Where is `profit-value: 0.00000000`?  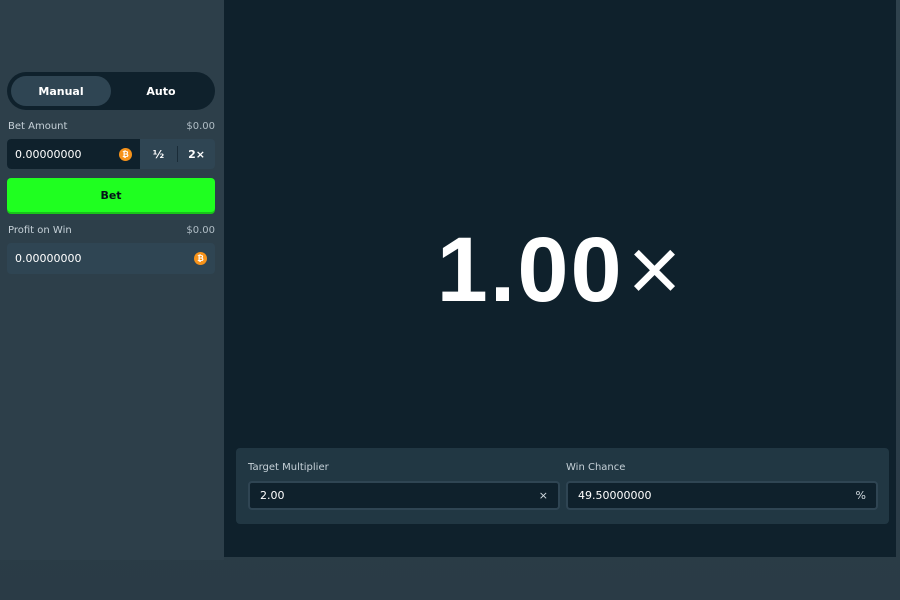
profit-value: 0.00000000 is located at coordinates (48, 258).